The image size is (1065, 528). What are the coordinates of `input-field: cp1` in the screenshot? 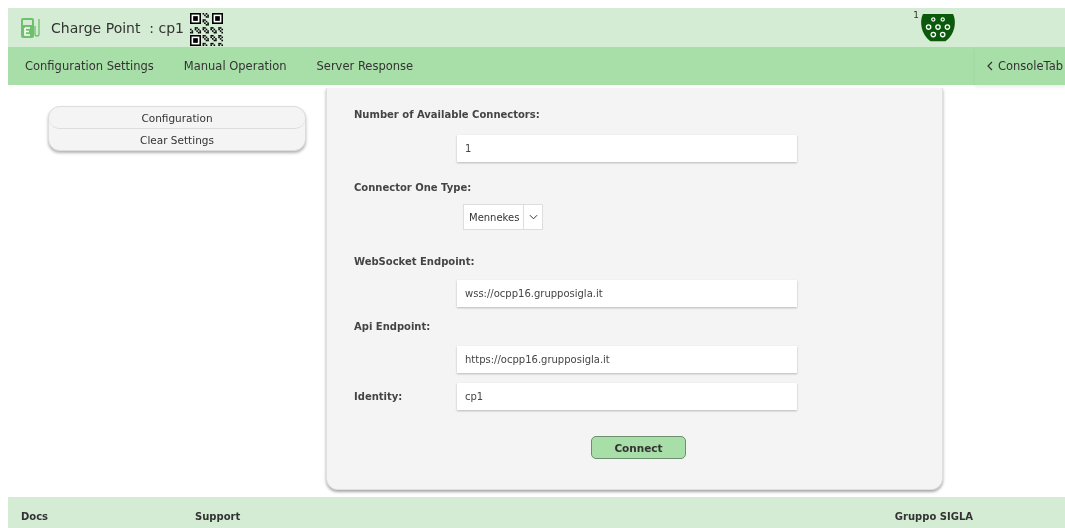 It's located at (627, 396).